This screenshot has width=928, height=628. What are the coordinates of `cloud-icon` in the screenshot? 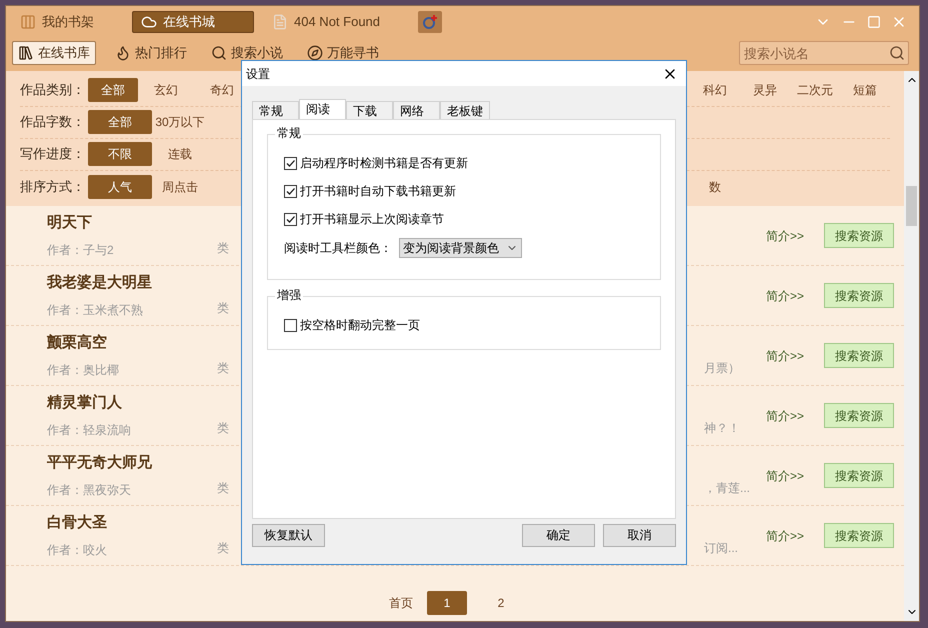 It's located at (149, 22).